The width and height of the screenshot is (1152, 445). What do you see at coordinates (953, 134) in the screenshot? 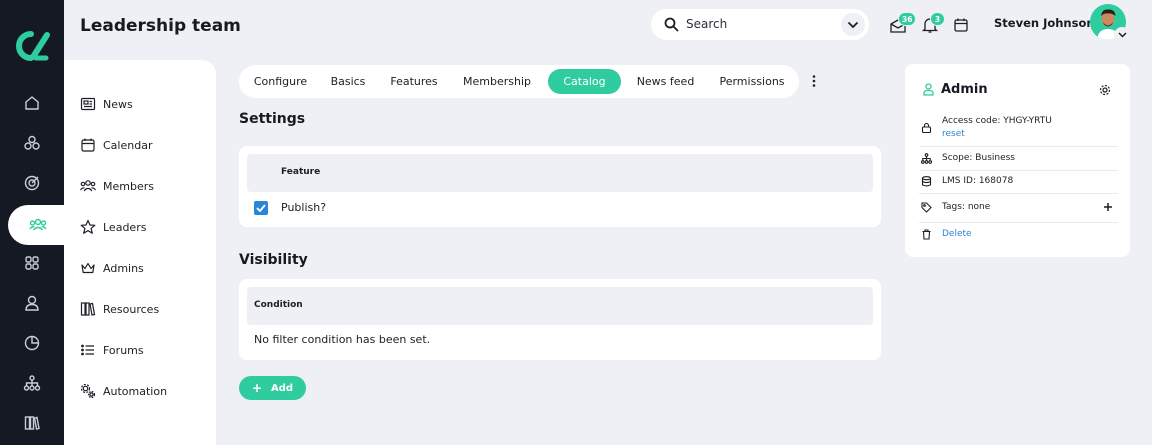
I see `reset-link: reset` at bounding box center [953, 134].